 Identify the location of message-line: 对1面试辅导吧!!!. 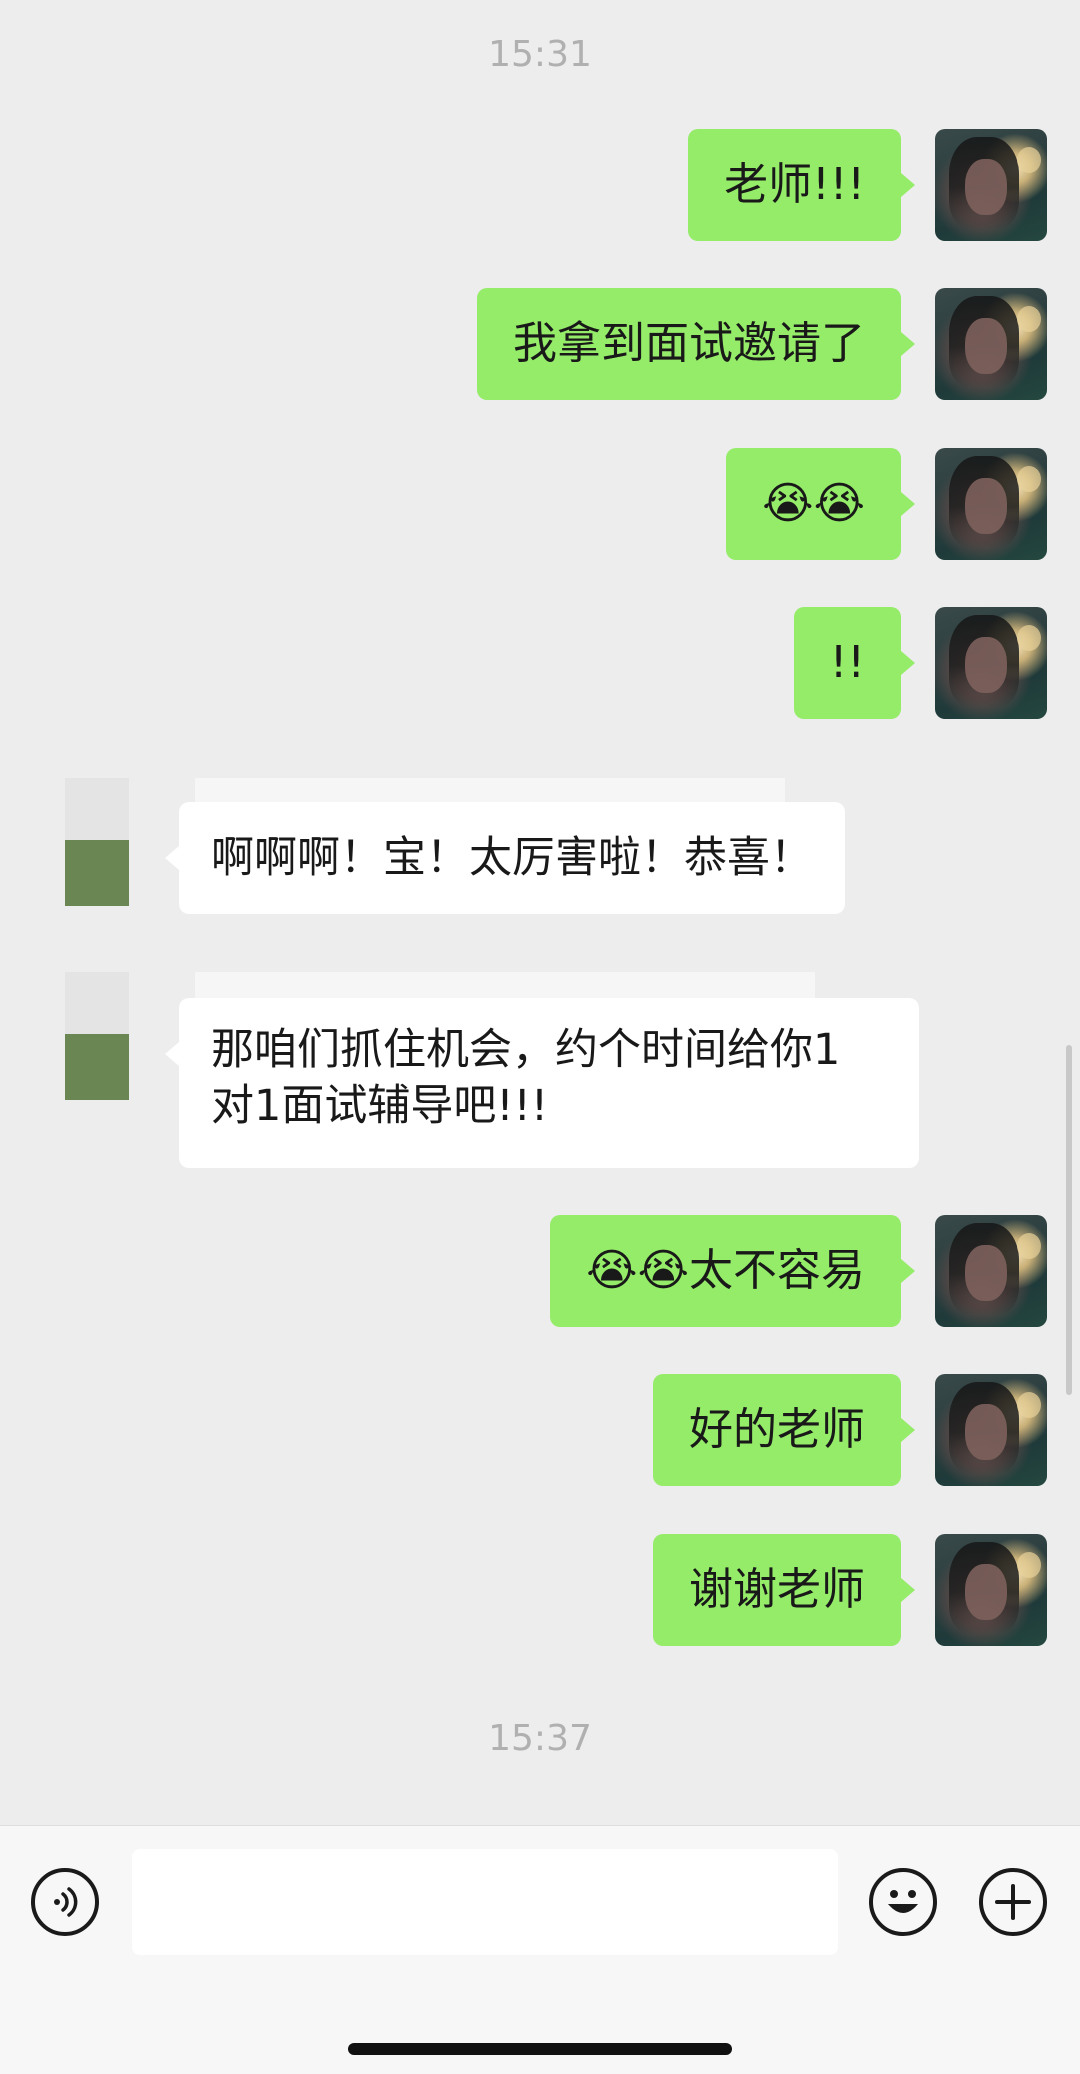
(380, 1106).